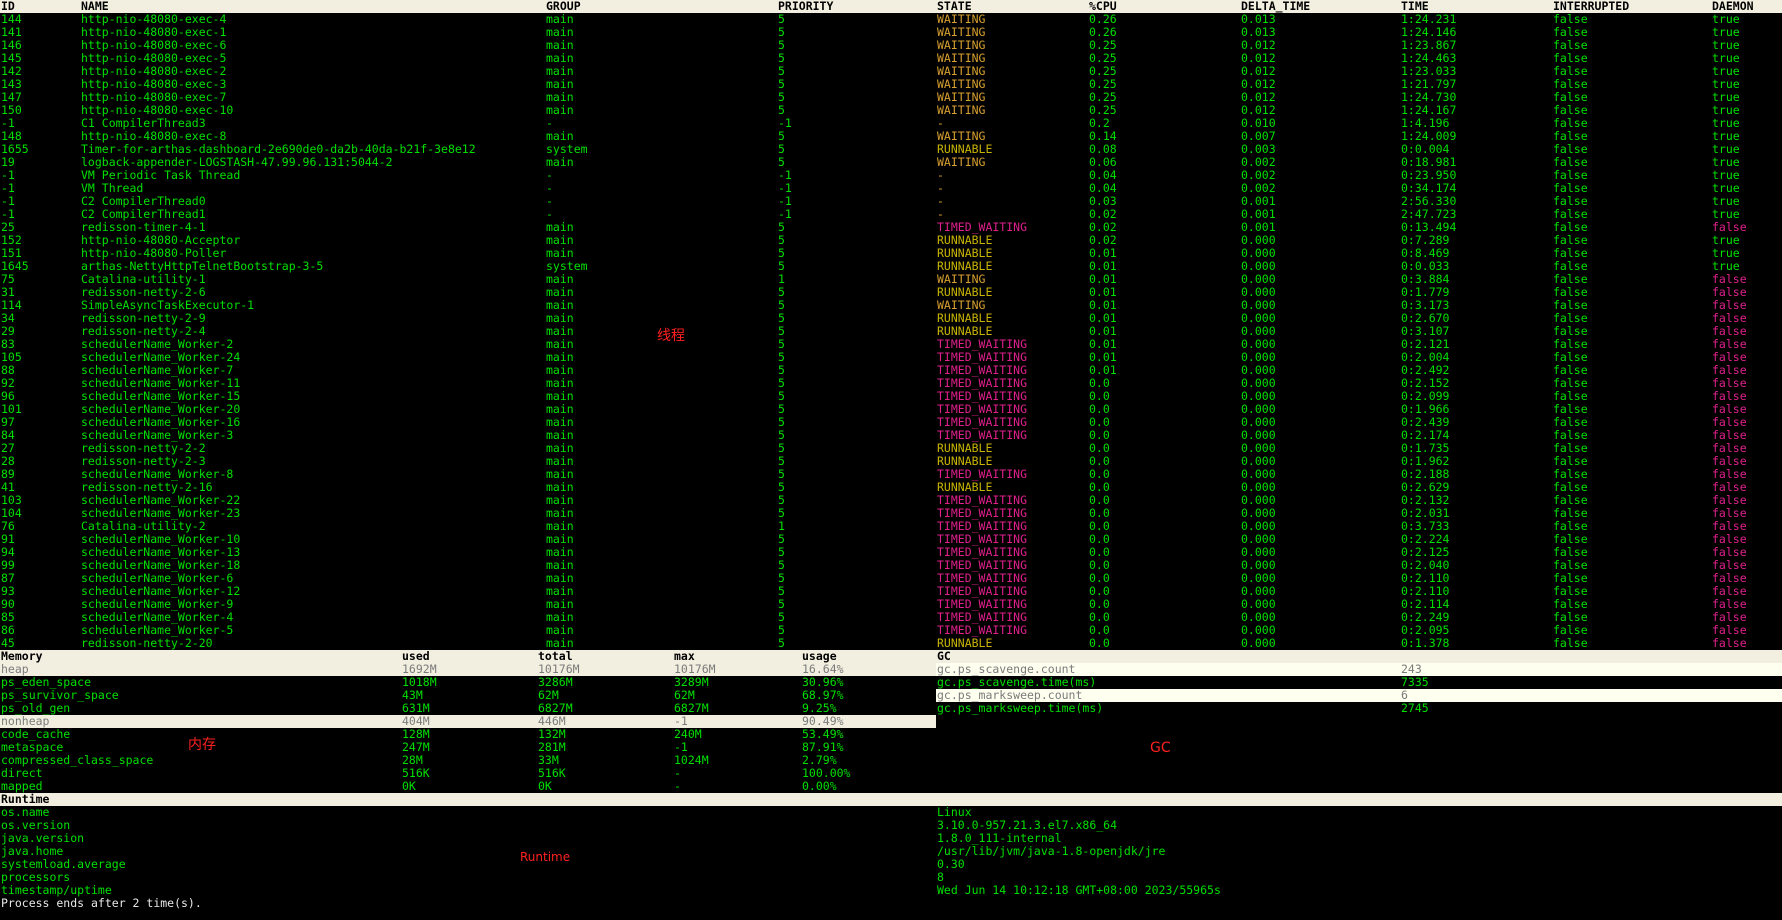  I want to click on thread-cell: 0.01, so click(1103, 357).